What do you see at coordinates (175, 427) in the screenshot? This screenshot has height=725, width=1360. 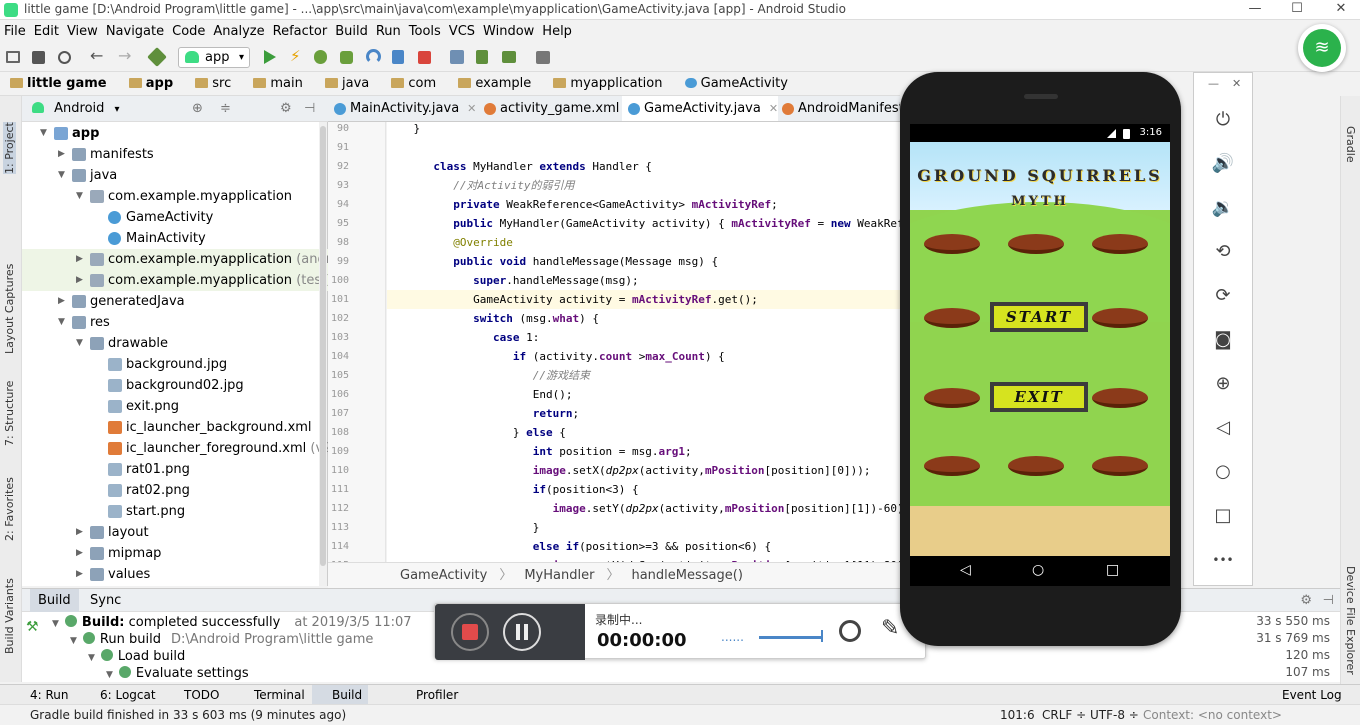 I see `tree-item: ic_launcher_background.xml` at bounding box center [175, 427].